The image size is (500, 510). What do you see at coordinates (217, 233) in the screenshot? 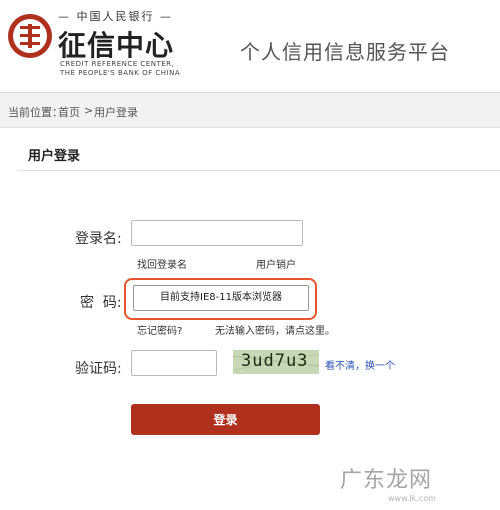
I see `username-input` at bounding box center [217, 233].